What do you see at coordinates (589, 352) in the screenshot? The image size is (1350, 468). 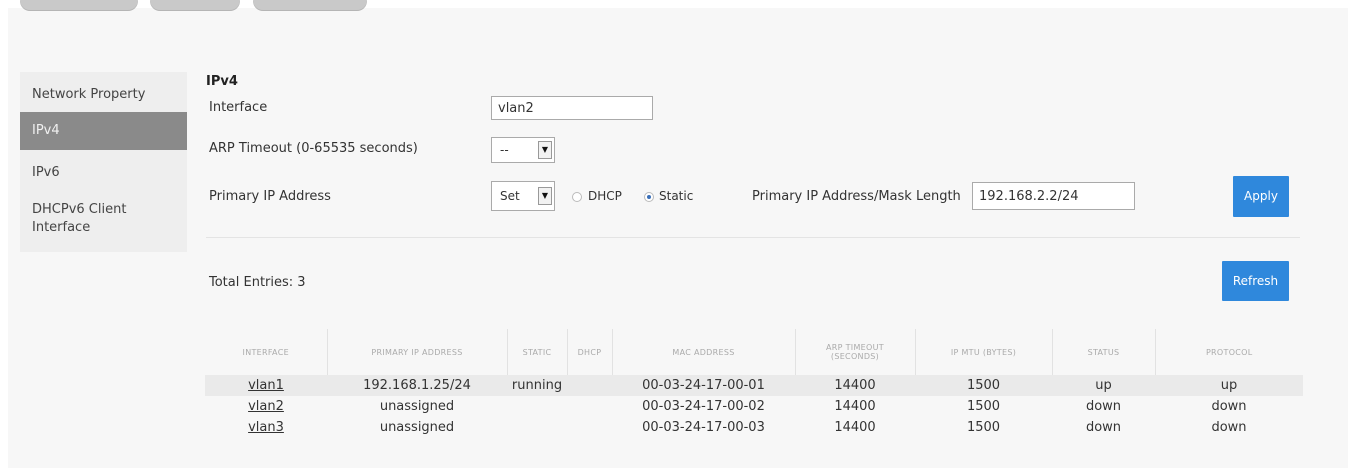 I see `column-header: DHCP` at bounding box center [589, 352].